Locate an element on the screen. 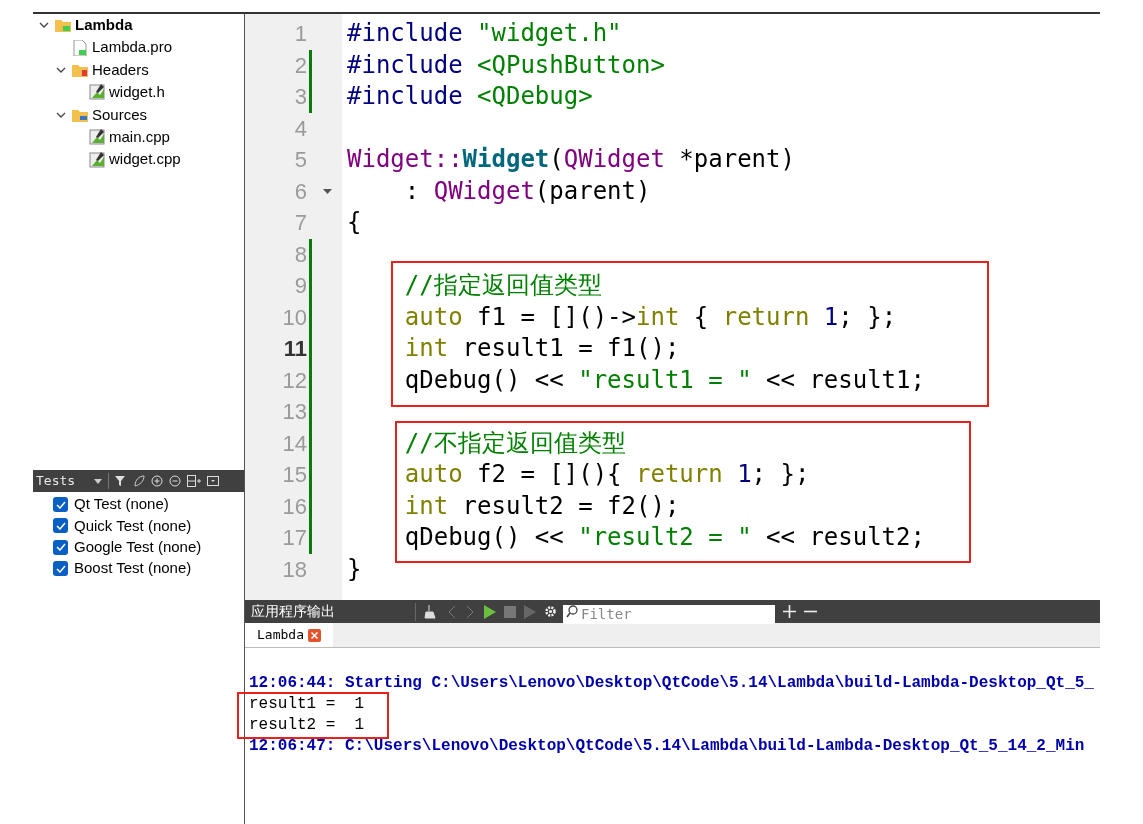 The image size is (1143, 824). expand-icon is located at coordinates (157, 481).